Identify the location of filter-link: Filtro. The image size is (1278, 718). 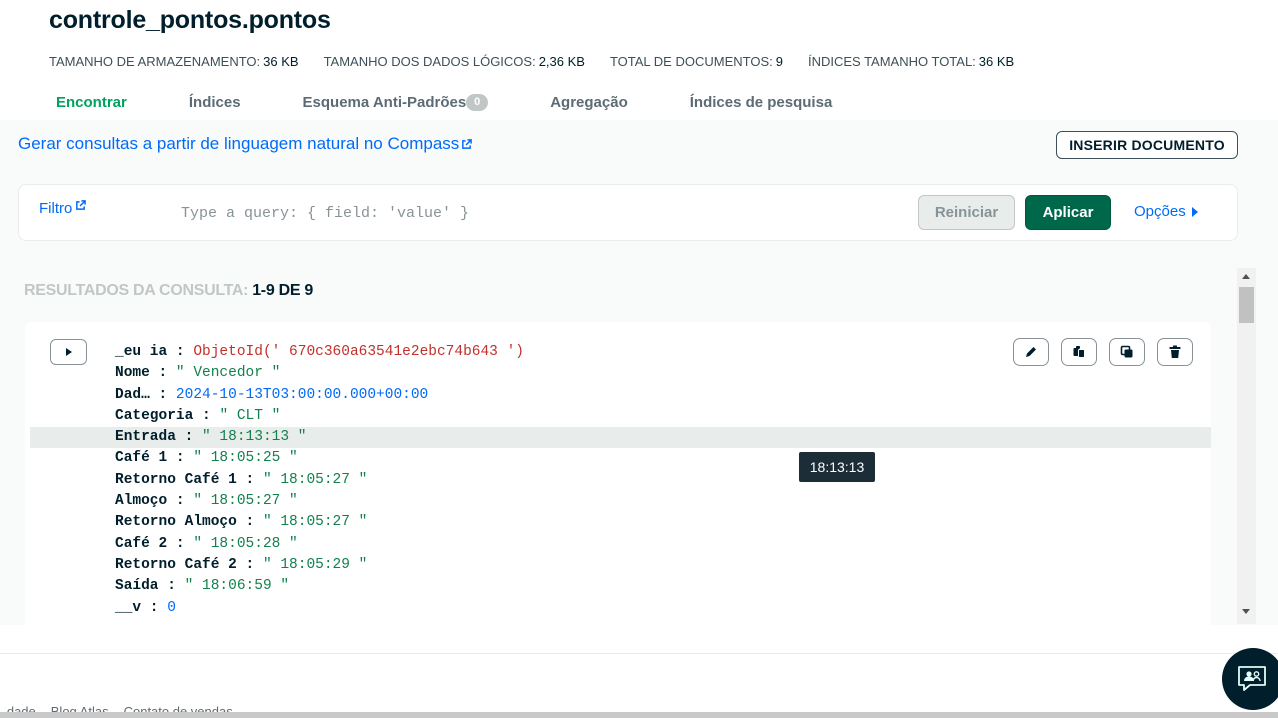
(63, 208).